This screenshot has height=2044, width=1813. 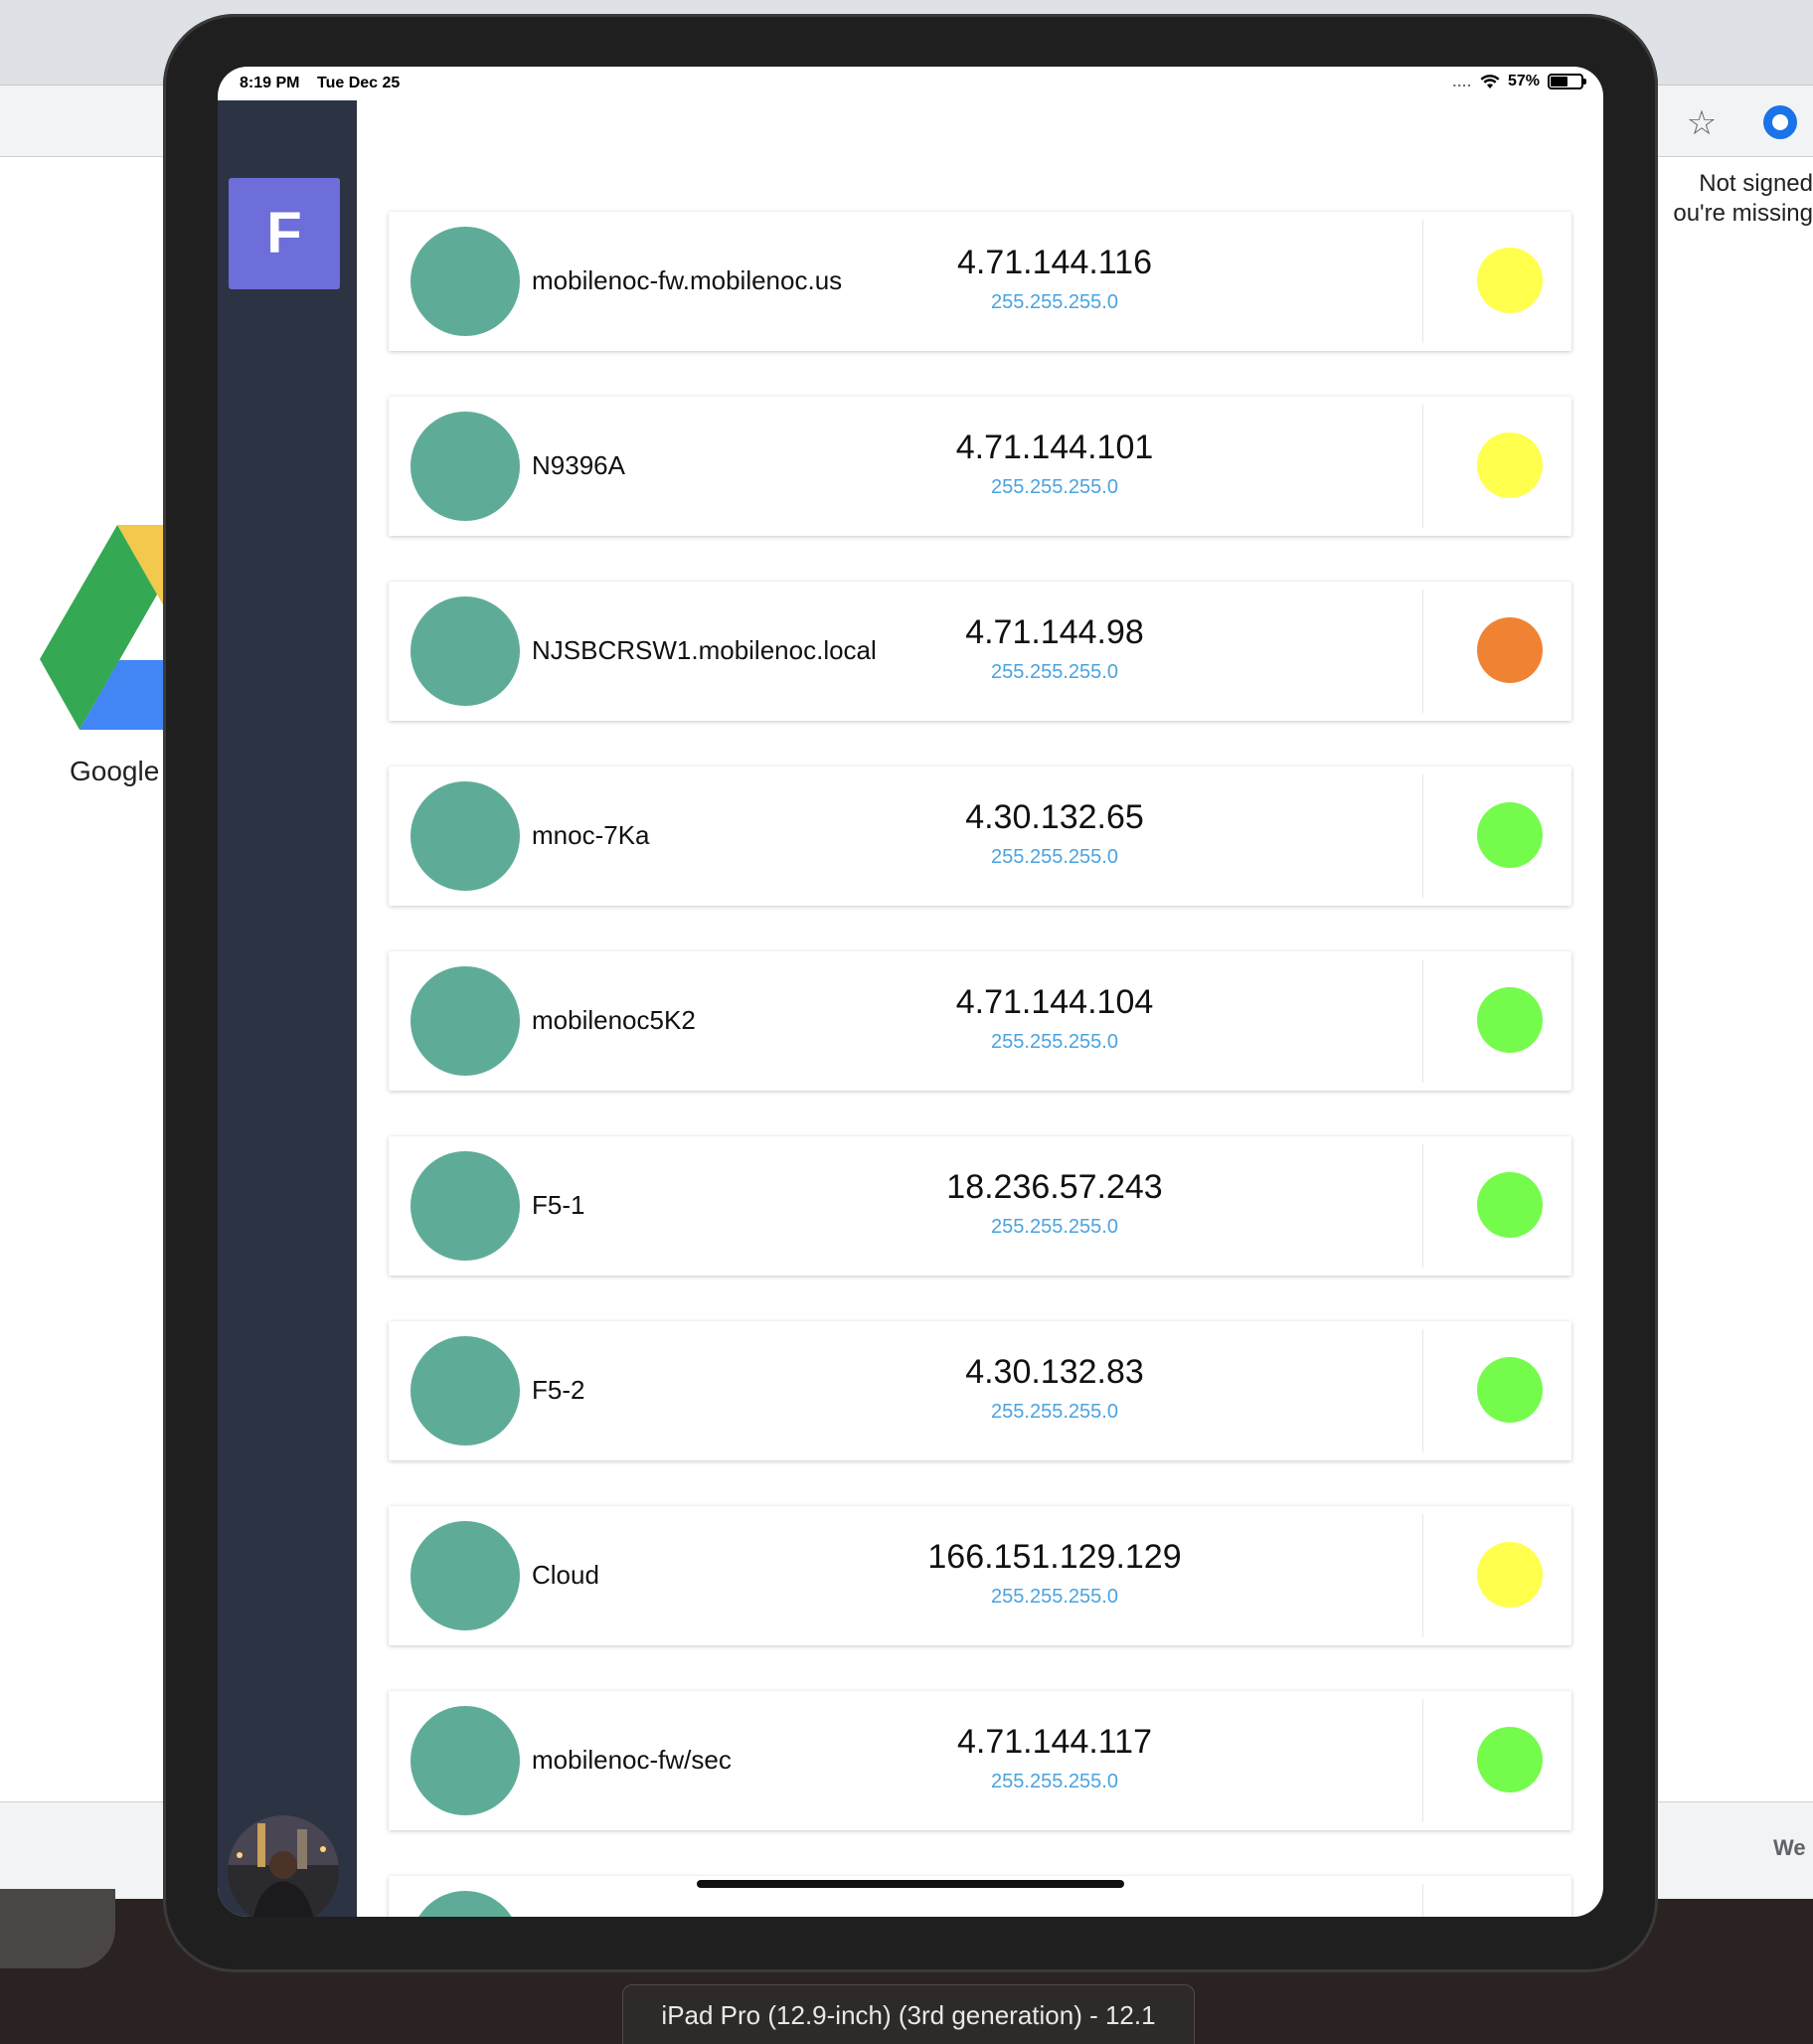 I want to click on brand-logo-tile: F, so click(x=284, y=233).